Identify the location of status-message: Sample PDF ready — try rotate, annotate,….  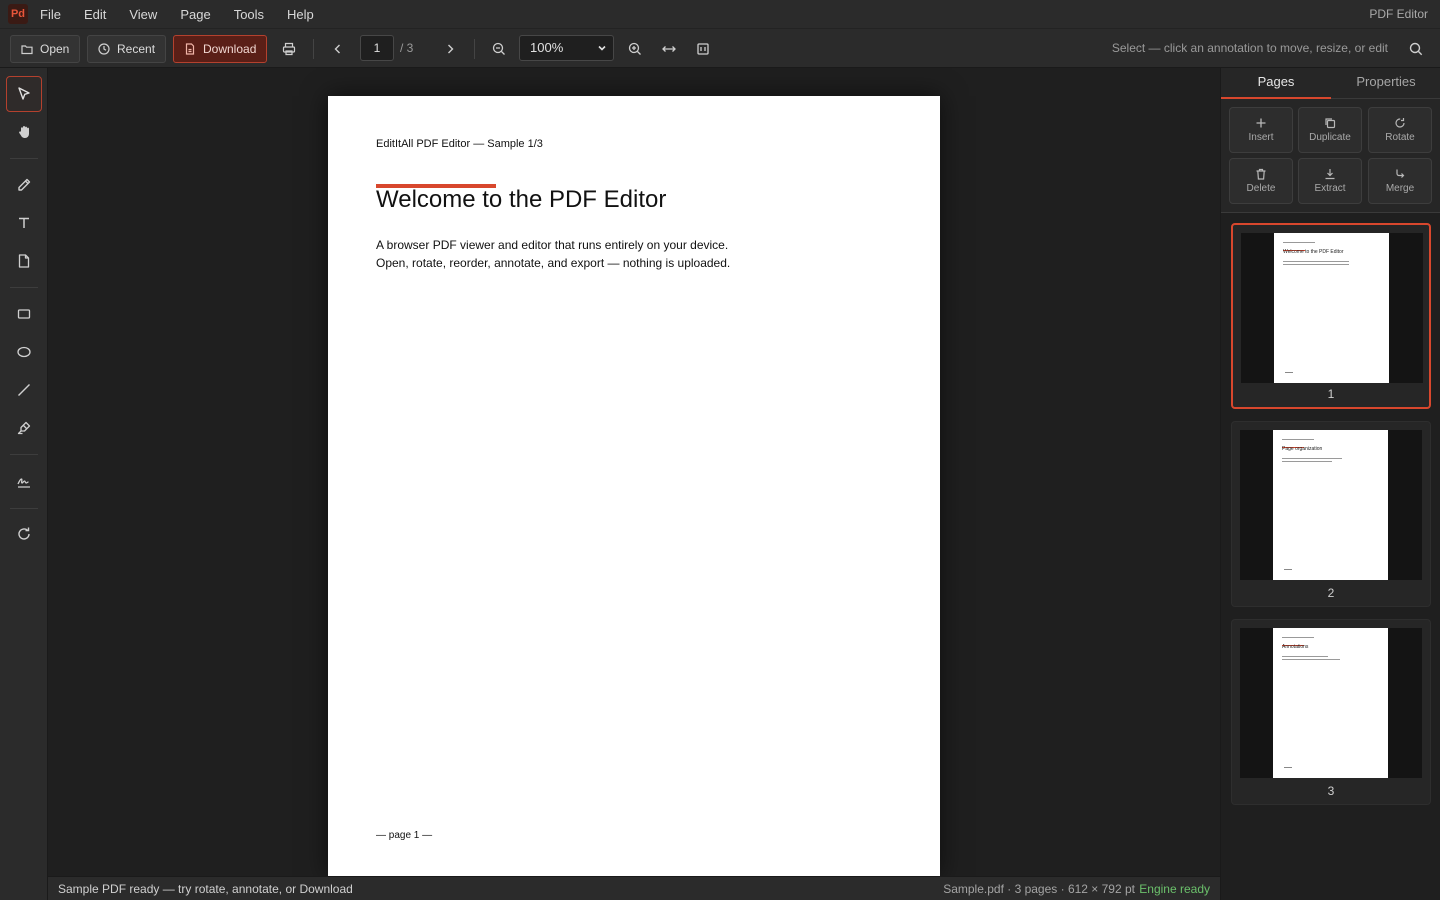
(205, 889).